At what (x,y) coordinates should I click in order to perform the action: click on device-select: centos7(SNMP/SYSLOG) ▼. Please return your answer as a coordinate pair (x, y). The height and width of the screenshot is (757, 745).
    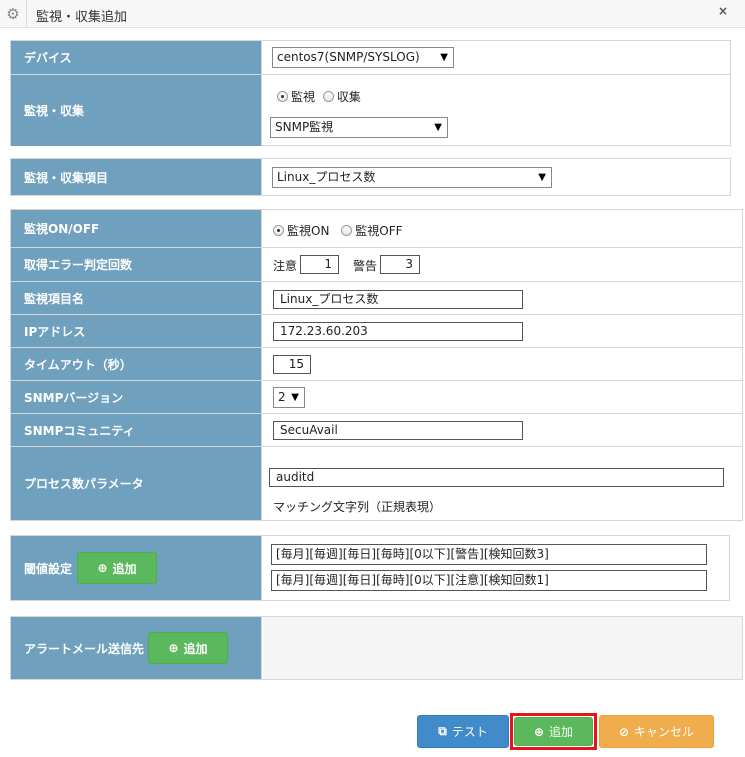
    Looking at the image, I should click on (363, 57).